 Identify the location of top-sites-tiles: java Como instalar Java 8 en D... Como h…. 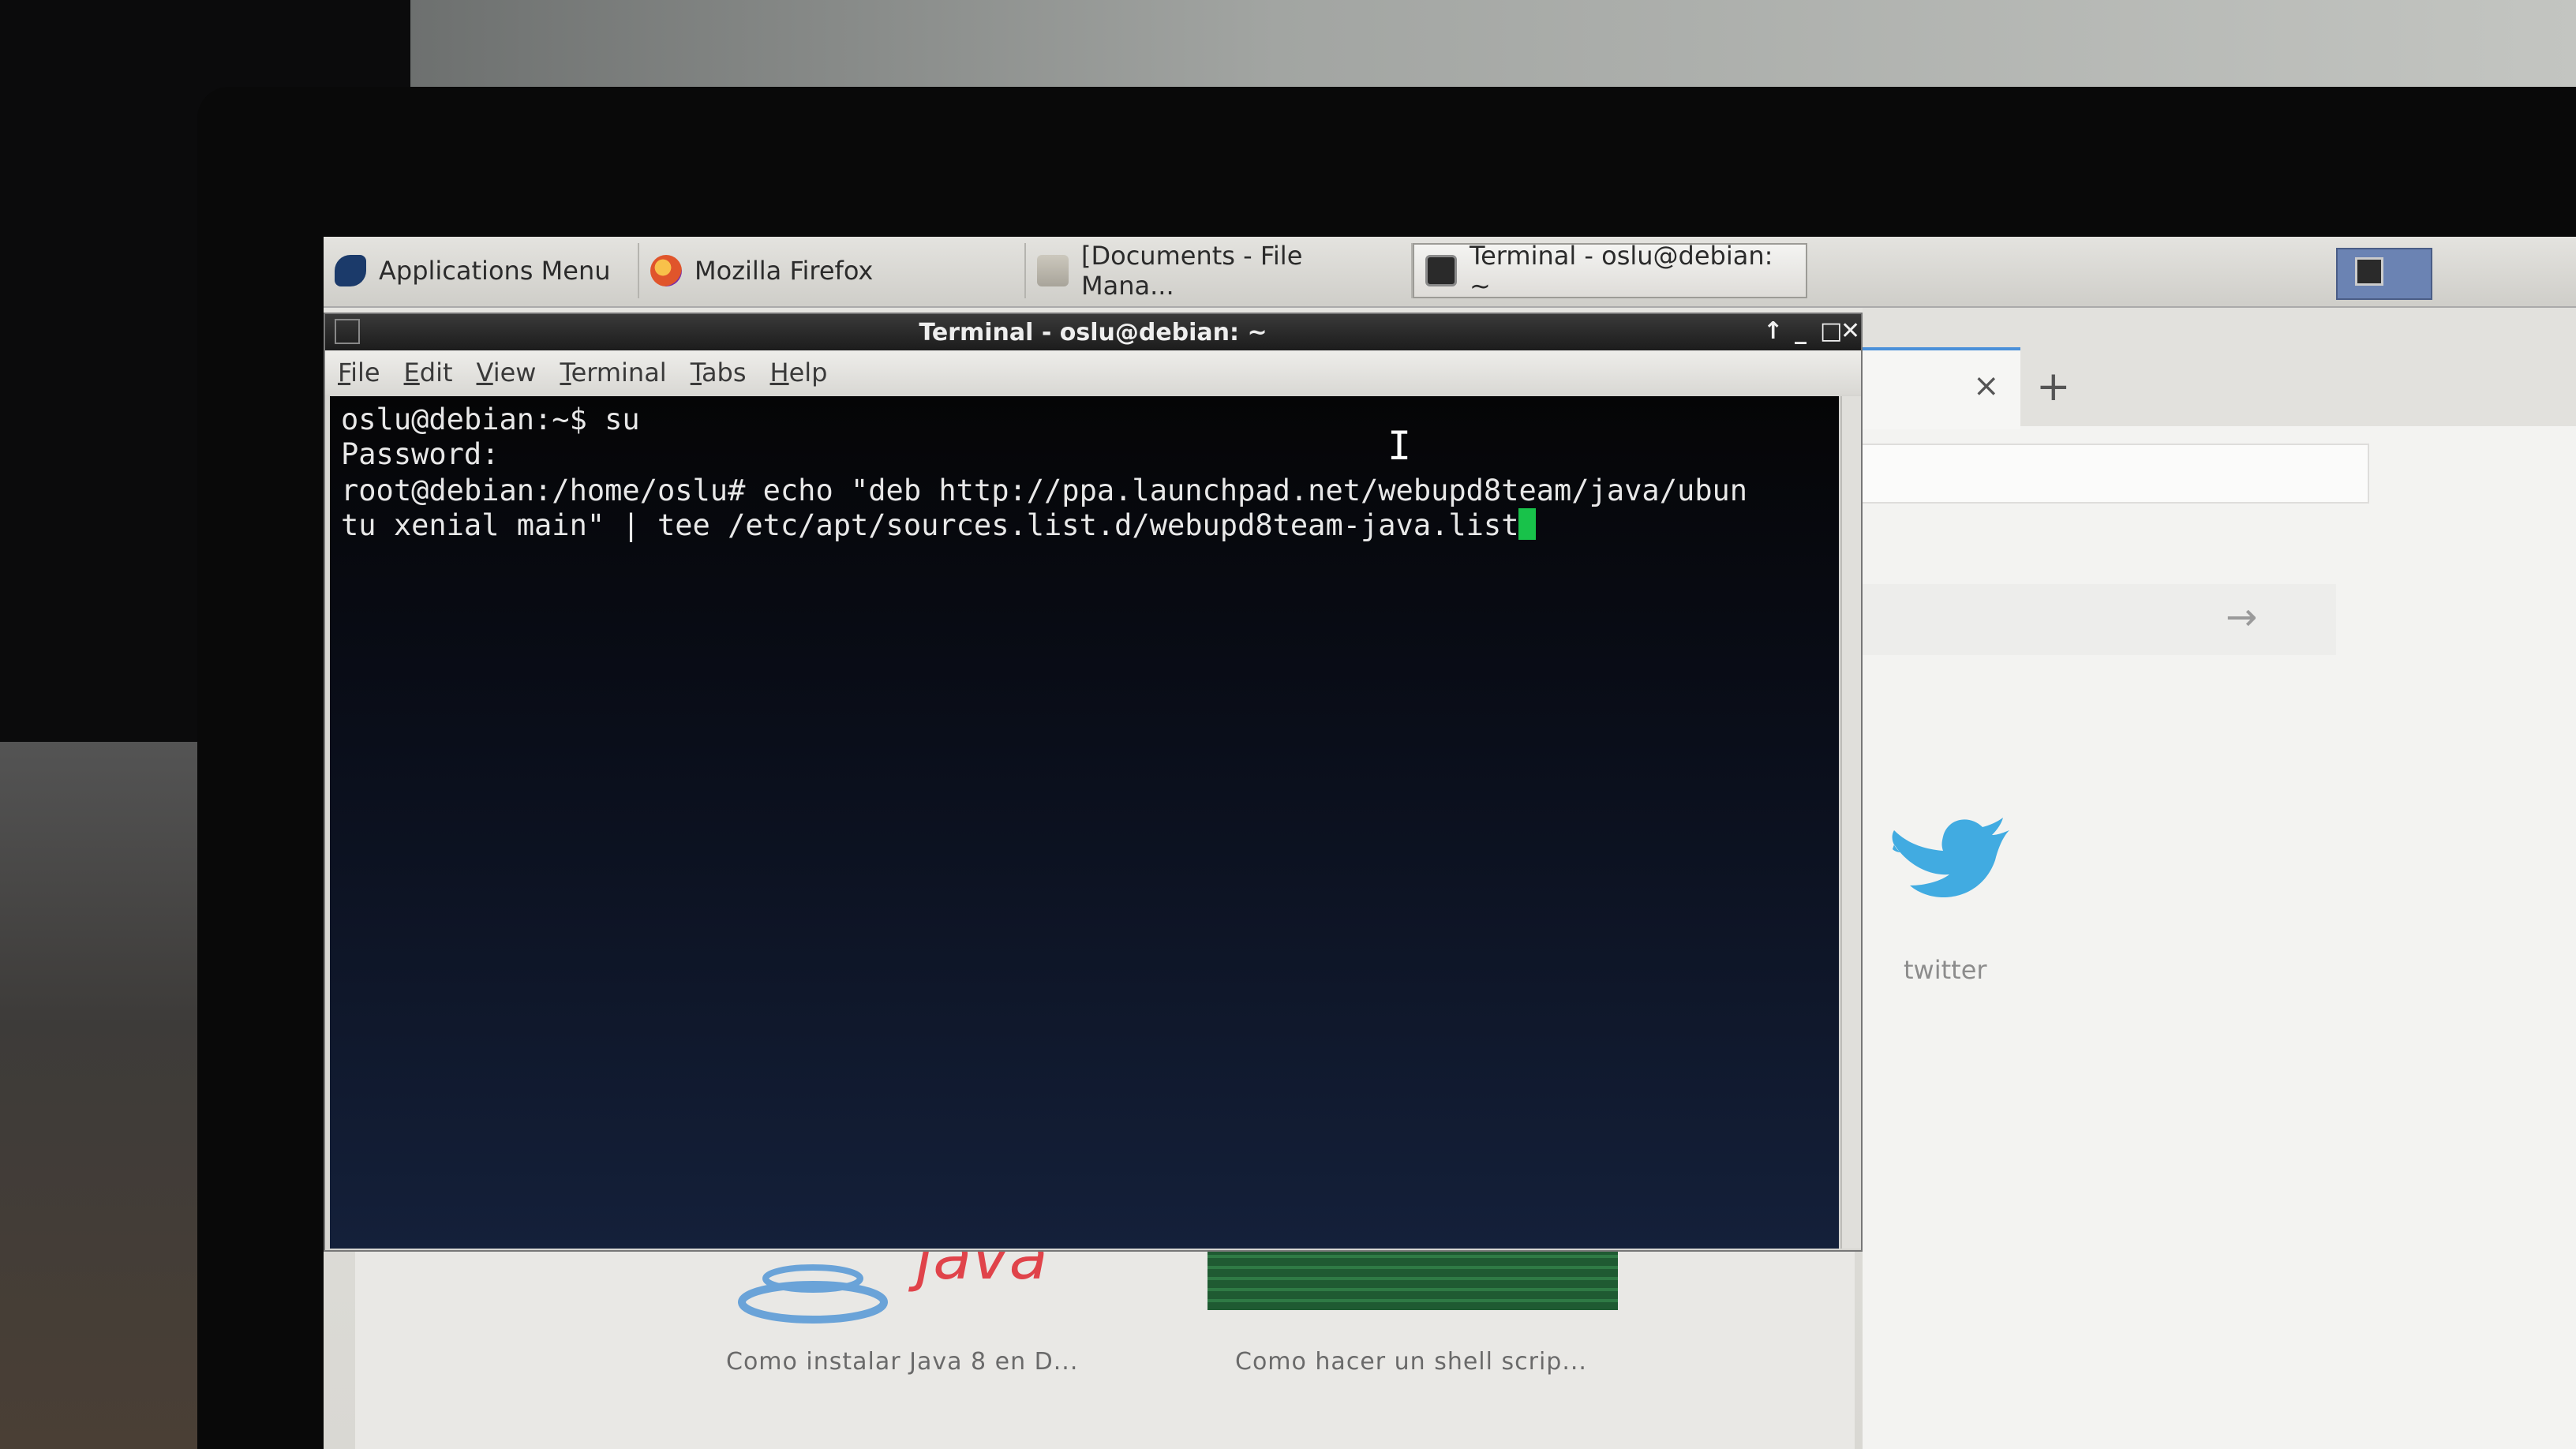
(1105, 1348).